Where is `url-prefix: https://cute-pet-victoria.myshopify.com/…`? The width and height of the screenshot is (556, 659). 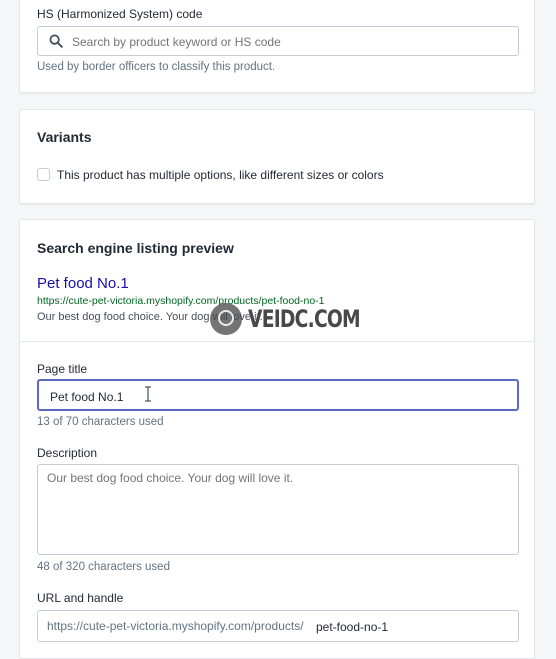
url-prefix: https://cute-pet-victoria.myshopify.com/… is located at coordinates (175, 626).